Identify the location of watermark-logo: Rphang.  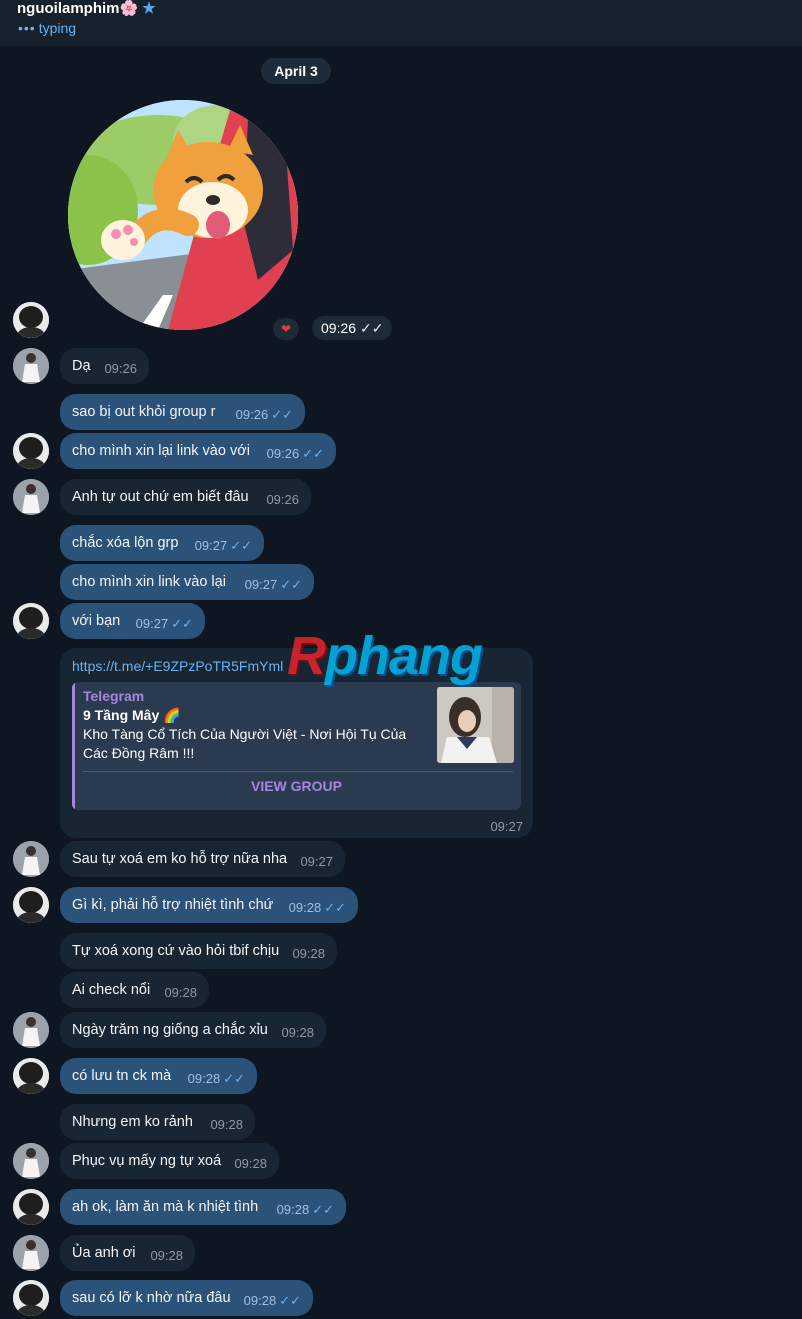
(385, 656).